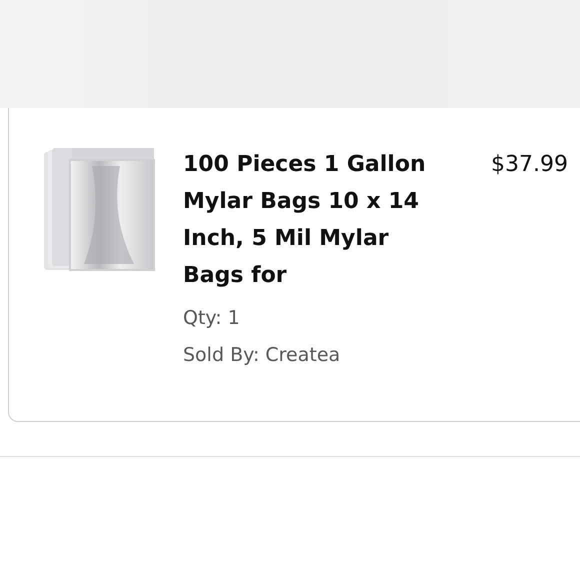  Describe the element at coordinates (314, 220) in the screenshot. I see `product-title: 100 Pieces 1 Gallon Mylar Bags 10 x 14 Inch, 5 Mil Mylar Bags for` at that location.